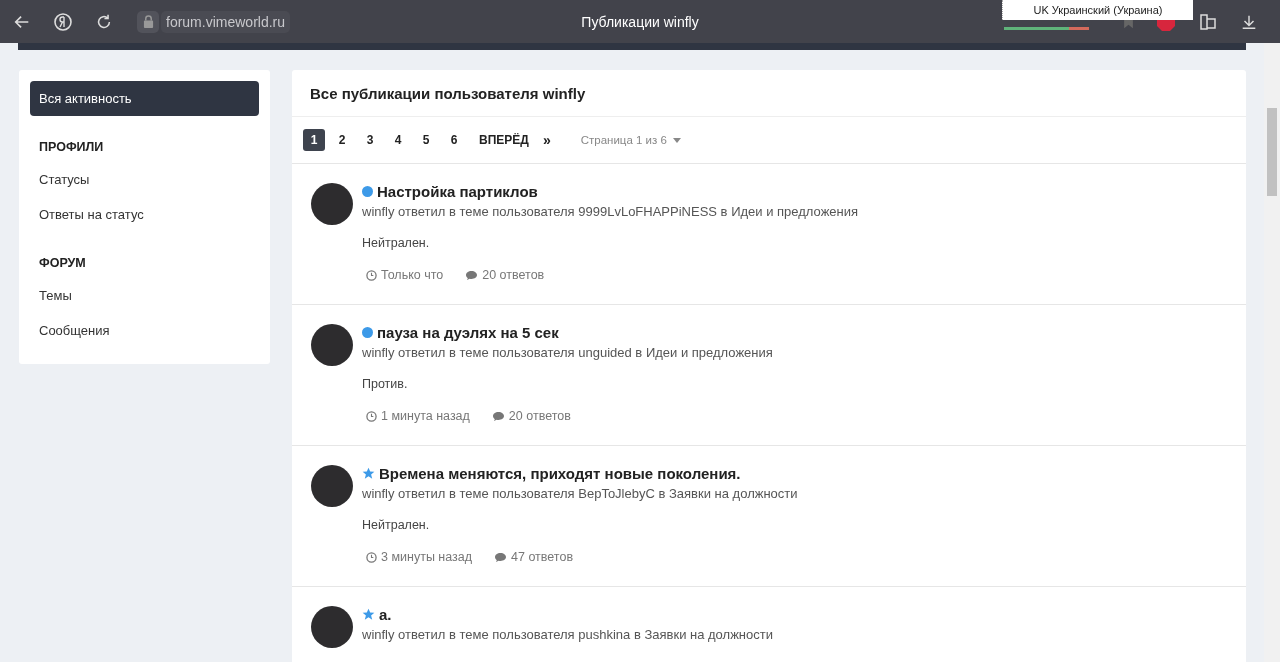 This screenshot has width=1280, height=662. Describe the element at coordinates (425, 416) in the screenshot. I see `post-time: 1 минута назад` at that location.